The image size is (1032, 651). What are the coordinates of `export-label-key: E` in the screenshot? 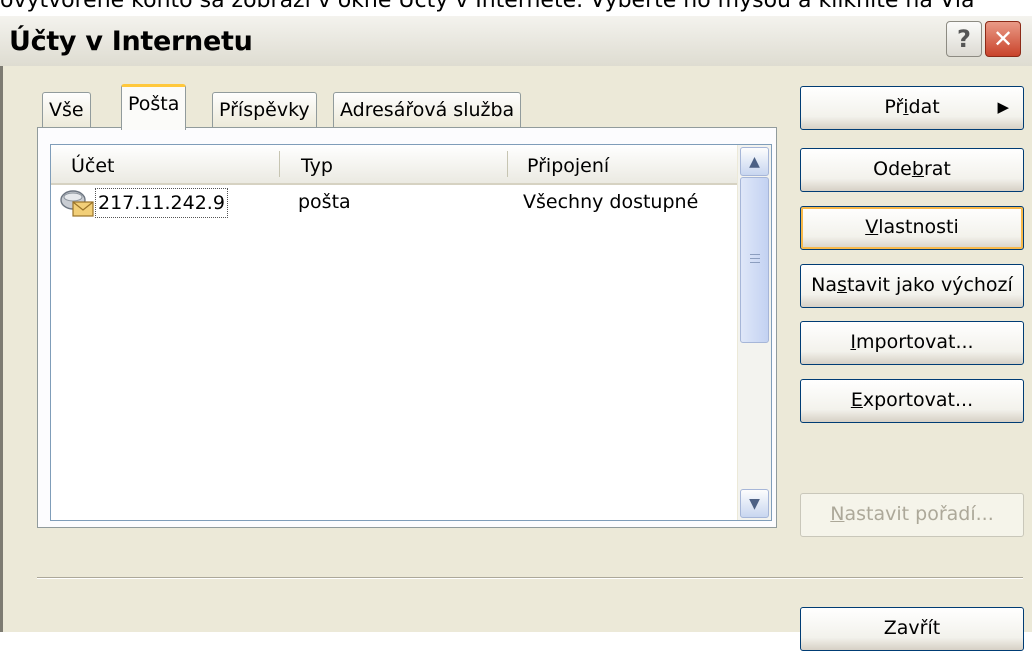 It's located at (856, 400).